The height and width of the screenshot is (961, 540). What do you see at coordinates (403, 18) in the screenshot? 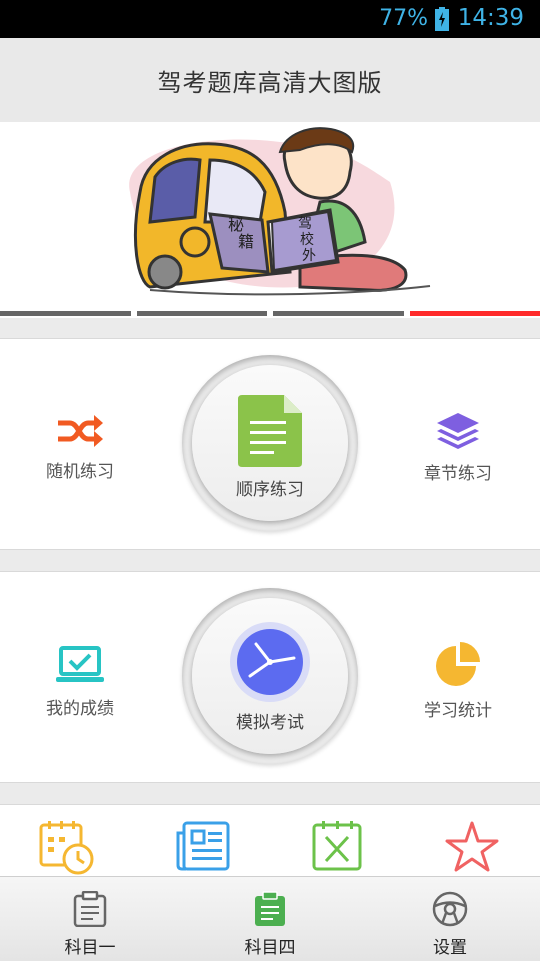
I see `battery-percentage: 77%` at bounding box center [403, 18].